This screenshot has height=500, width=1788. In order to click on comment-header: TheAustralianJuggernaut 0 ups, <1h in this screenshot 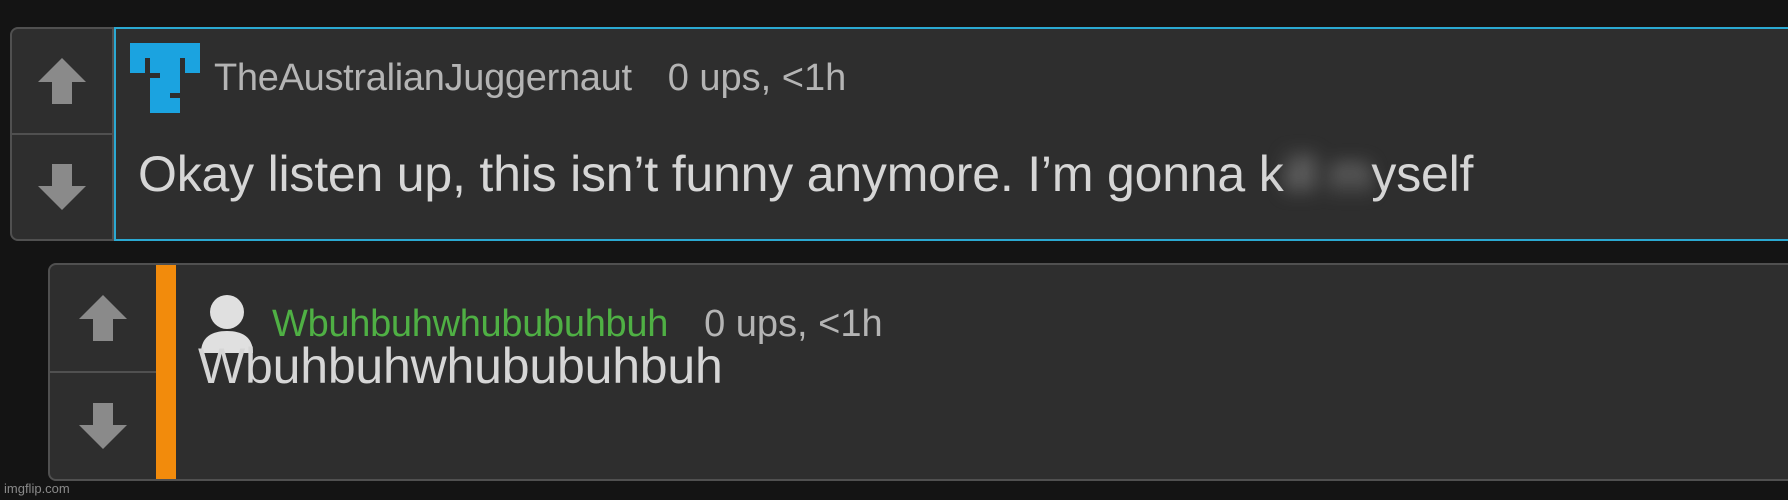, I will do `click(488, 78)`.